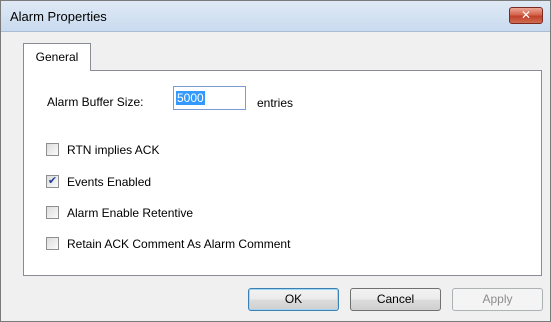  What do you see at coordinates (275, 16) in the screenshot?
I see `title-bar: Alarm Properties ✕` at bounding box center [275, 16].